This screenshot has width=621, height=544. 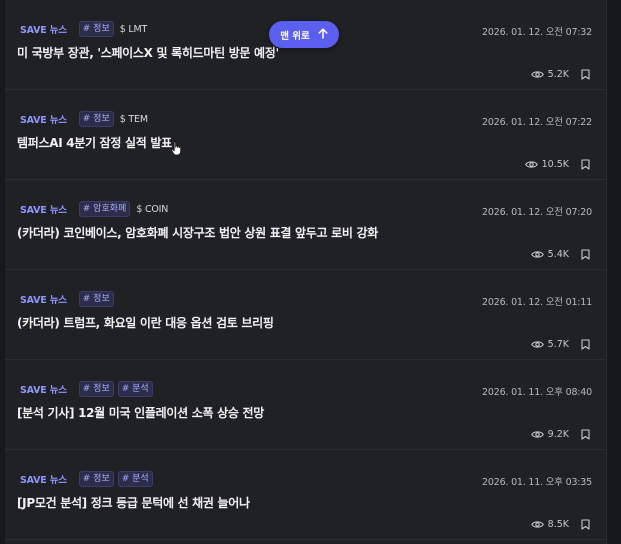 What do you see at coordinates (148, 52) in the screenshot?
I see `news-title: 미 국방부 장관, '스페이스X 및 록히드마틴 방문 예정'` at bounding box center [148, 52].